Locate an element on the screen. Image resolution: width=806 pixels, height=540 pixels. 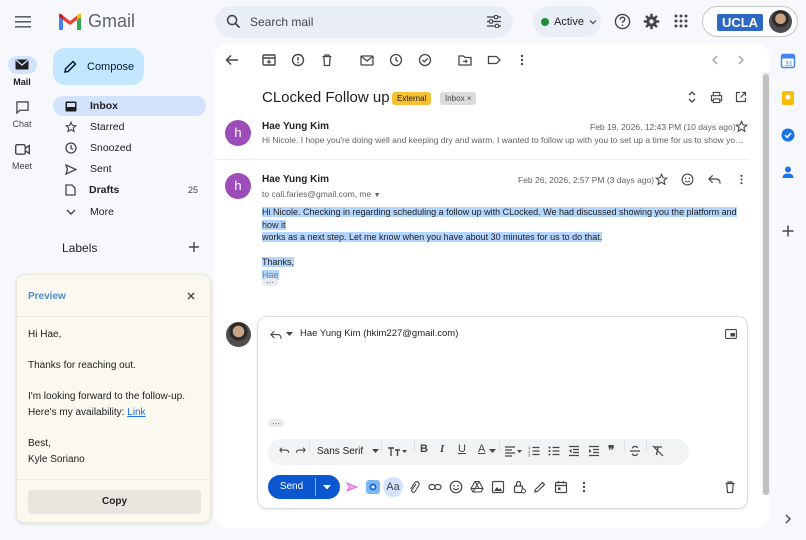
chat-icon is located at coordinates (22, 107).